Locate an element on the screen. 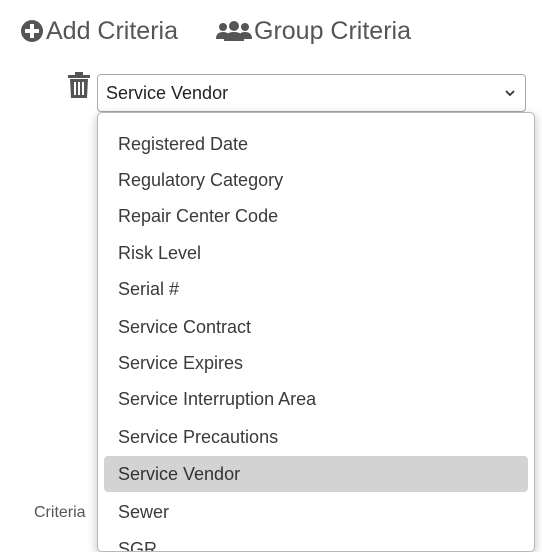  chevron-down-icon is located at coordinates (510, 93).